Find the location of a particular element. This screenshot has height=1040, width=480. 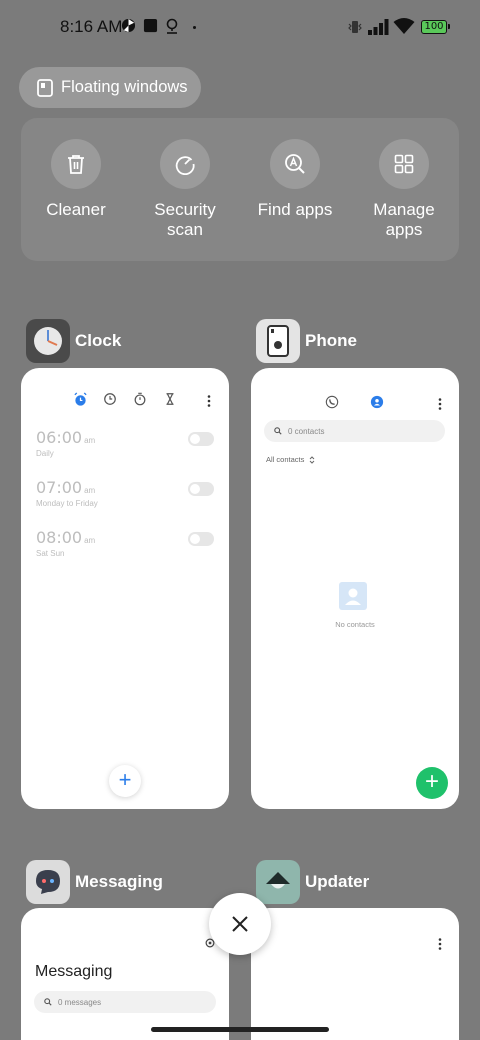

add-contact-button: + is located at coordinates (432, 783).